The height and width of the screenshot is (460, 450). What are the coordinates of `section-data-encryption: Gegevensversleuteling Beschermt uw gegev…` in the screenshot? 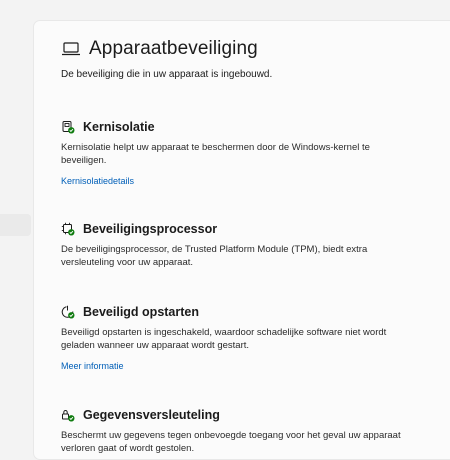 It's located at (233, 430).